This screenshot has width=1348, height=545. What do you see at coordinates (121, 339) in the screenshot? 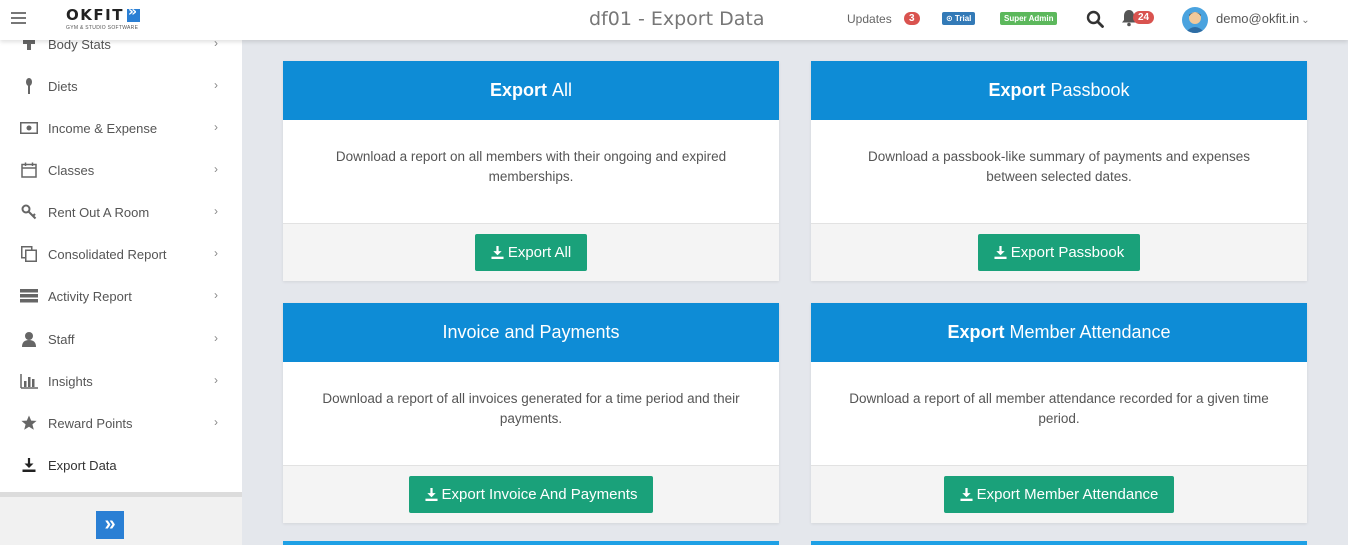
I see `sidebar-item-staff: Staff ›` at bounding box center [121, 339].